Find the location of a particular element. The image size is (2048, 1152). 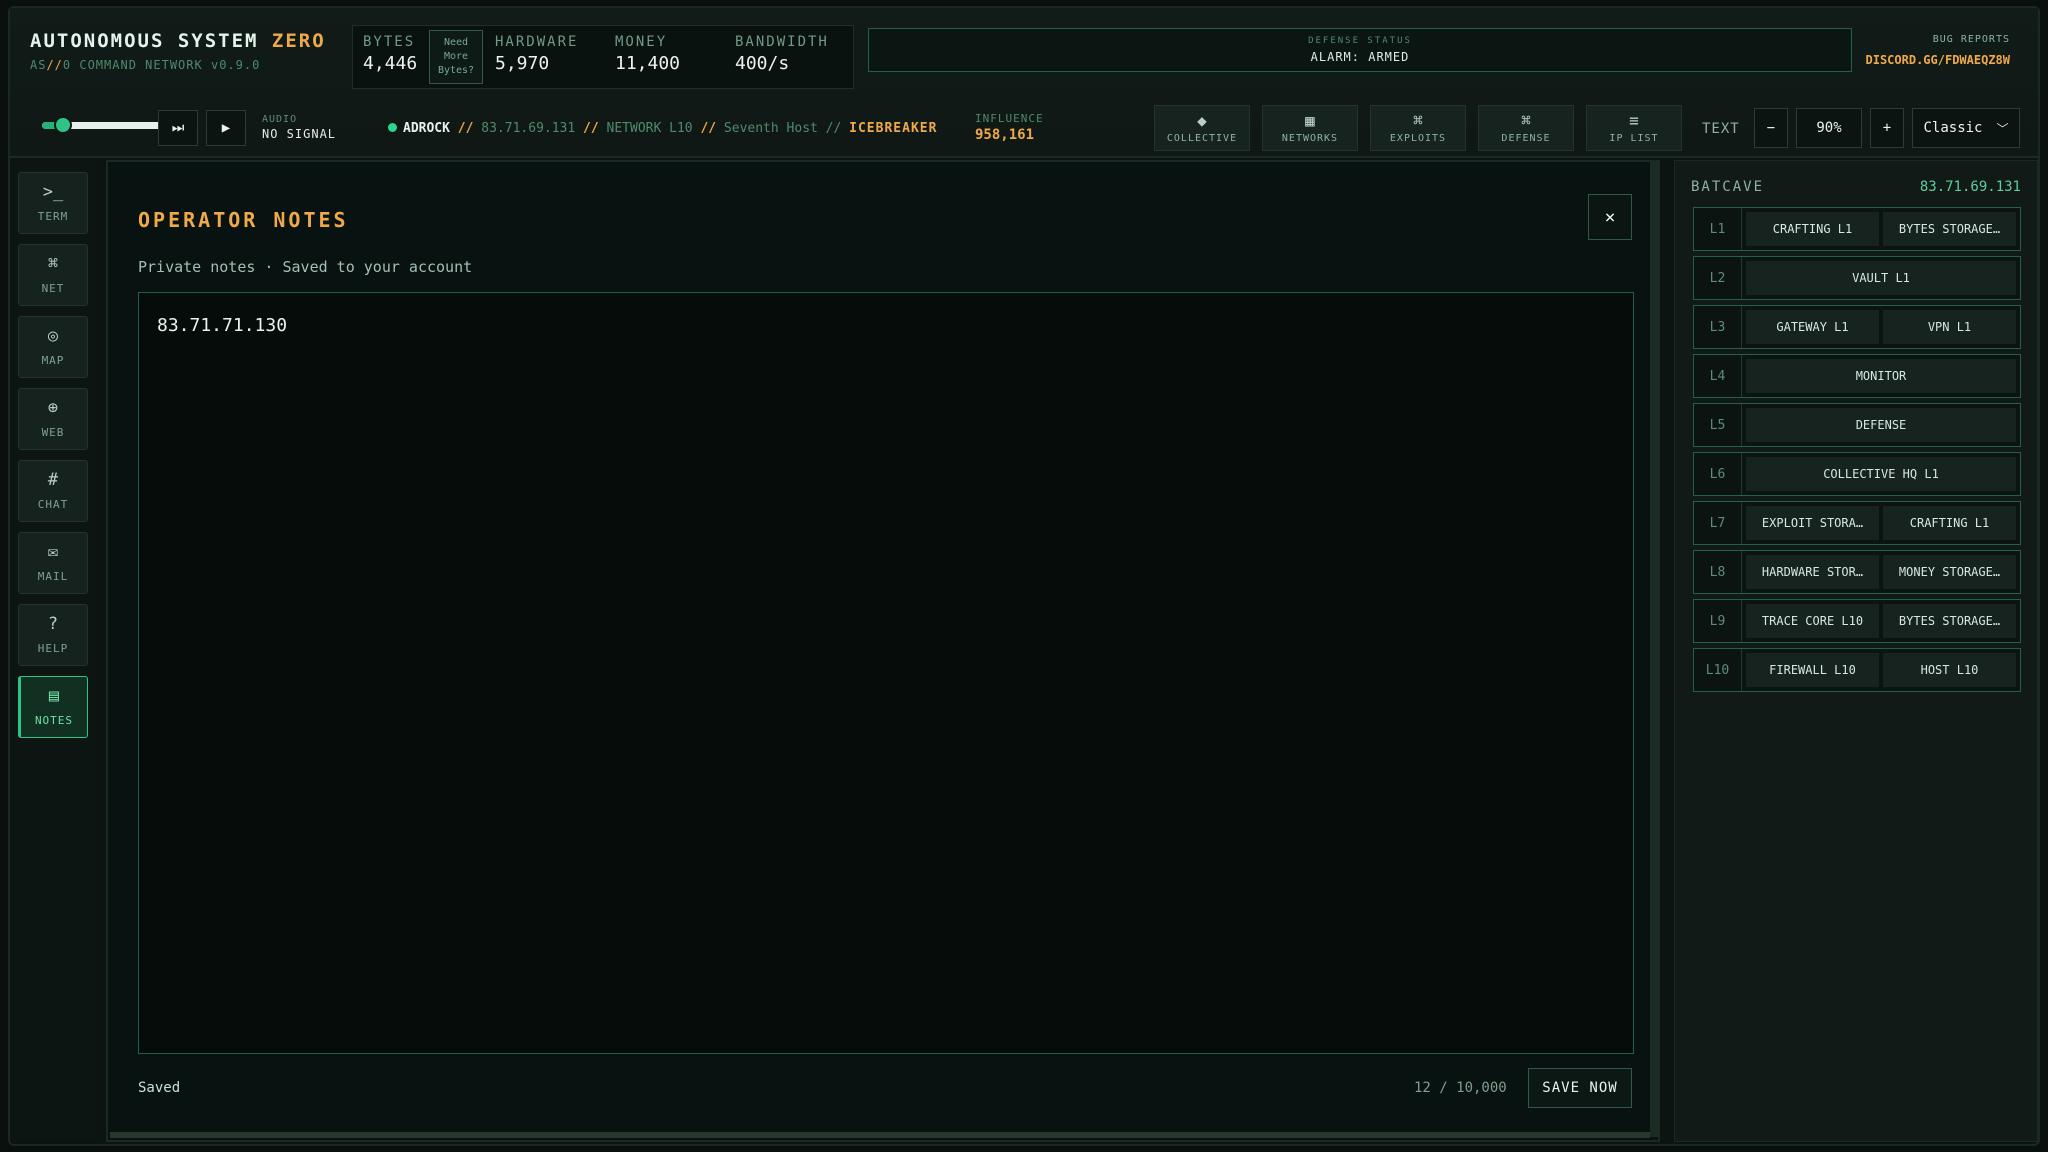

sidebar-item-label: NOTES is located at coordinates (54, 720).